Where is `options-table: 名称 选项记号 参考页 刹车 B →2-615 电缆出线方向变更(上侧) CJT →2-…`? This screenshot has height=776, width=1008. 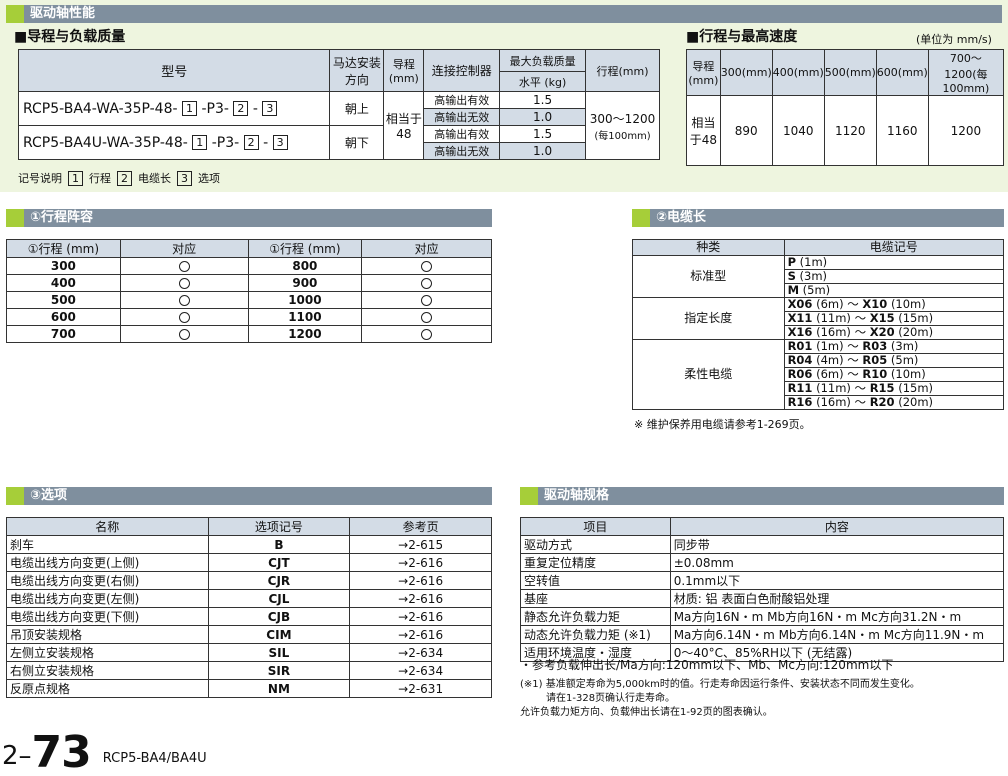 options-table: 名称 选项记号 参考页 刹车 B →2-615 电缆出线方向变更(上侧) CJT →2-… is located at coordinates (249, 607).